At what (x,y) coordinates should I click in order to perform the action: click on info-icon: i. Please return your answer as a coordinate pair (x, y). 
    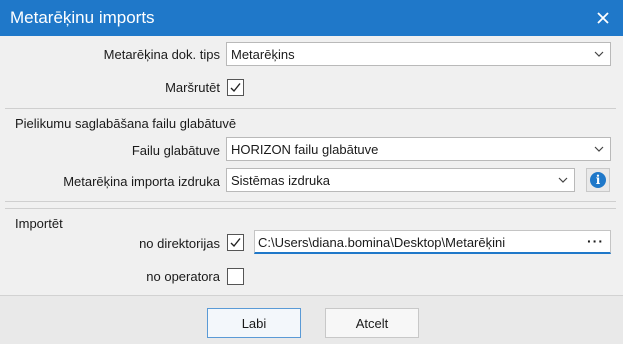
    Looking at the image, I should click on (598, 180).